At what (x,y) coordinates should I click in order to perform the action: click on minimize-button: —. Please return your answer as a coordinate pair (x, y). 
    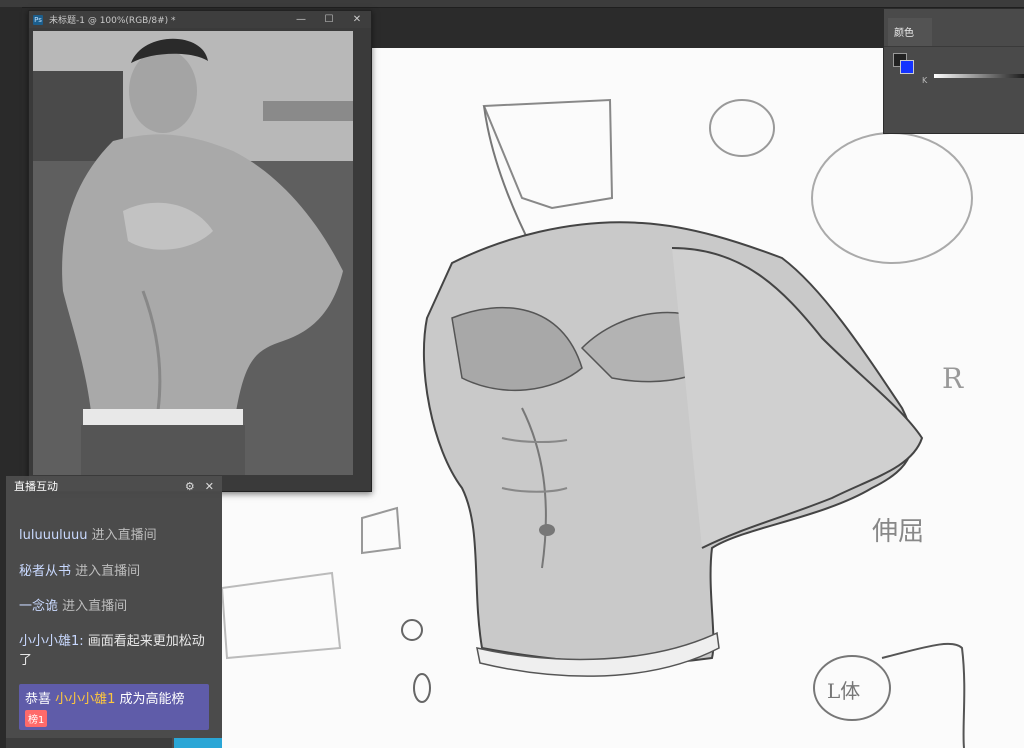
    Looking at the image, I should click on (301, 19).